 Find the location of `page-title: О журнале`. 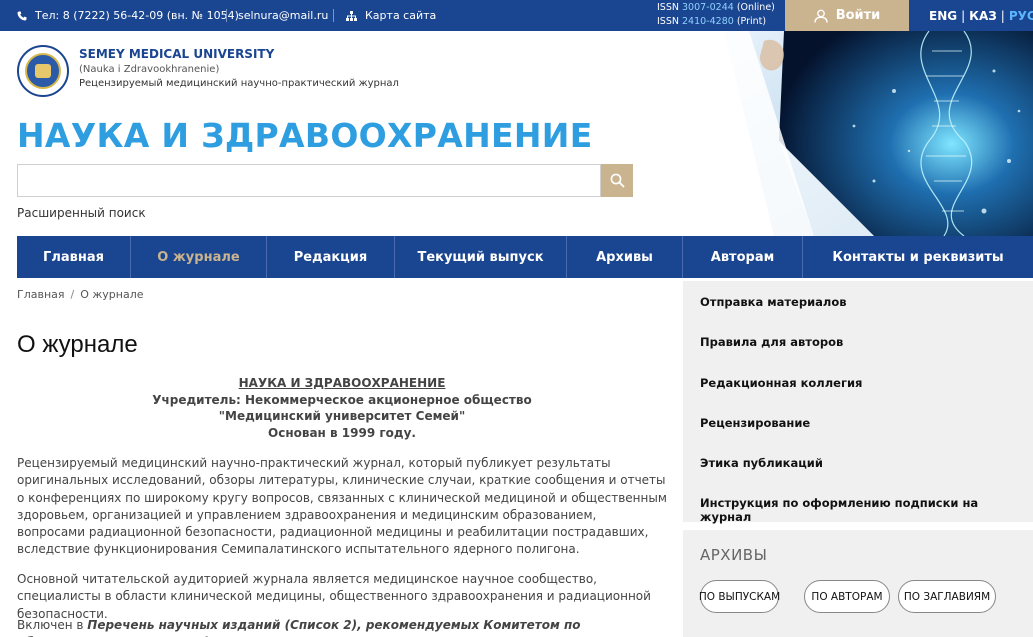

page-title: О журнале is located at coordinates (77, 344).